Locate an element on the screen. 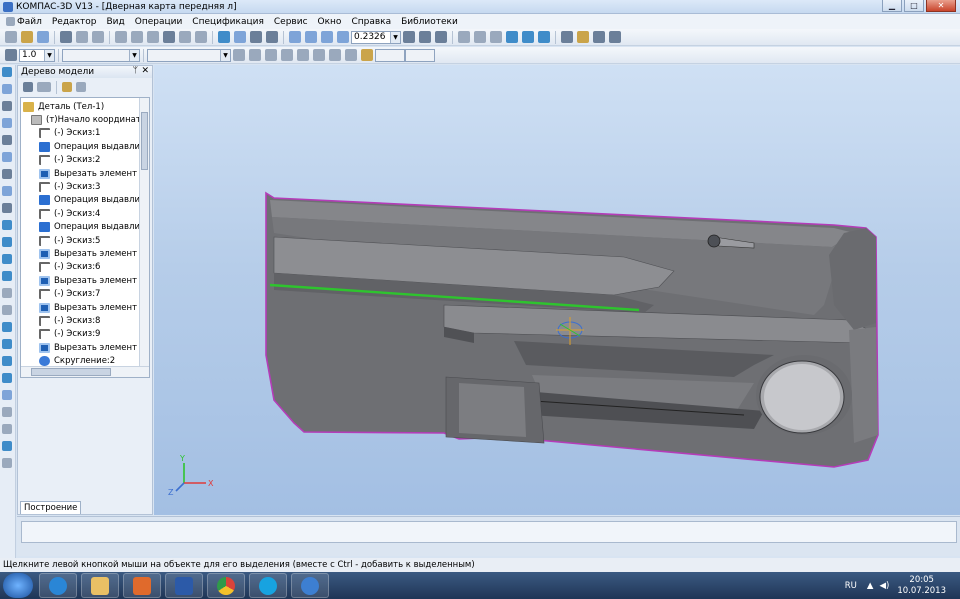  surfaces-icon is located at coordinates (7, 174).